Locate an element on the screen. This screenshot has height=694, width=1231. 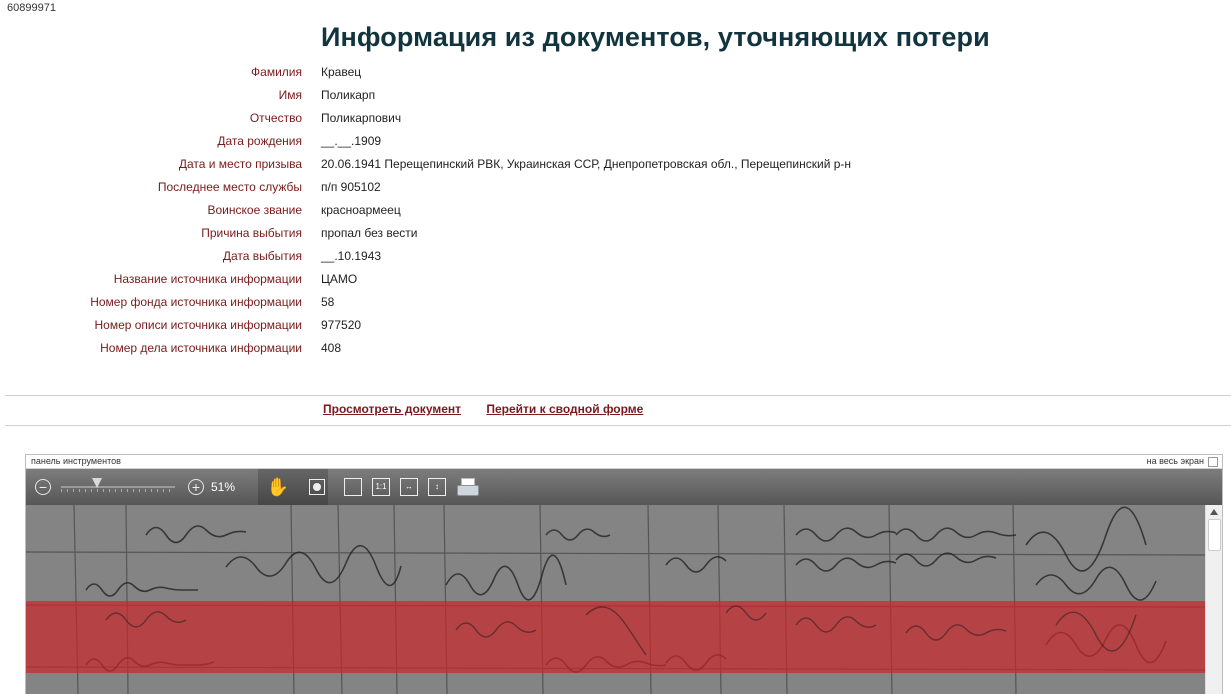
toolbar-panel-header: панель инструментов на весь экран is located at coordinates (624, 462).